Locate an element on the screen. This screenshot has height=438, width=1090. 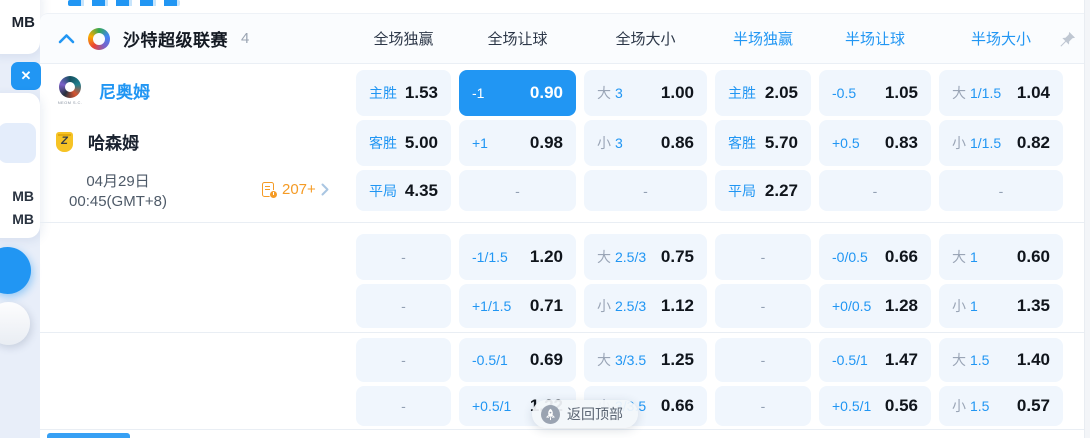
odds-cell: 主胜 2.05 is located at coordinates (763, 93).